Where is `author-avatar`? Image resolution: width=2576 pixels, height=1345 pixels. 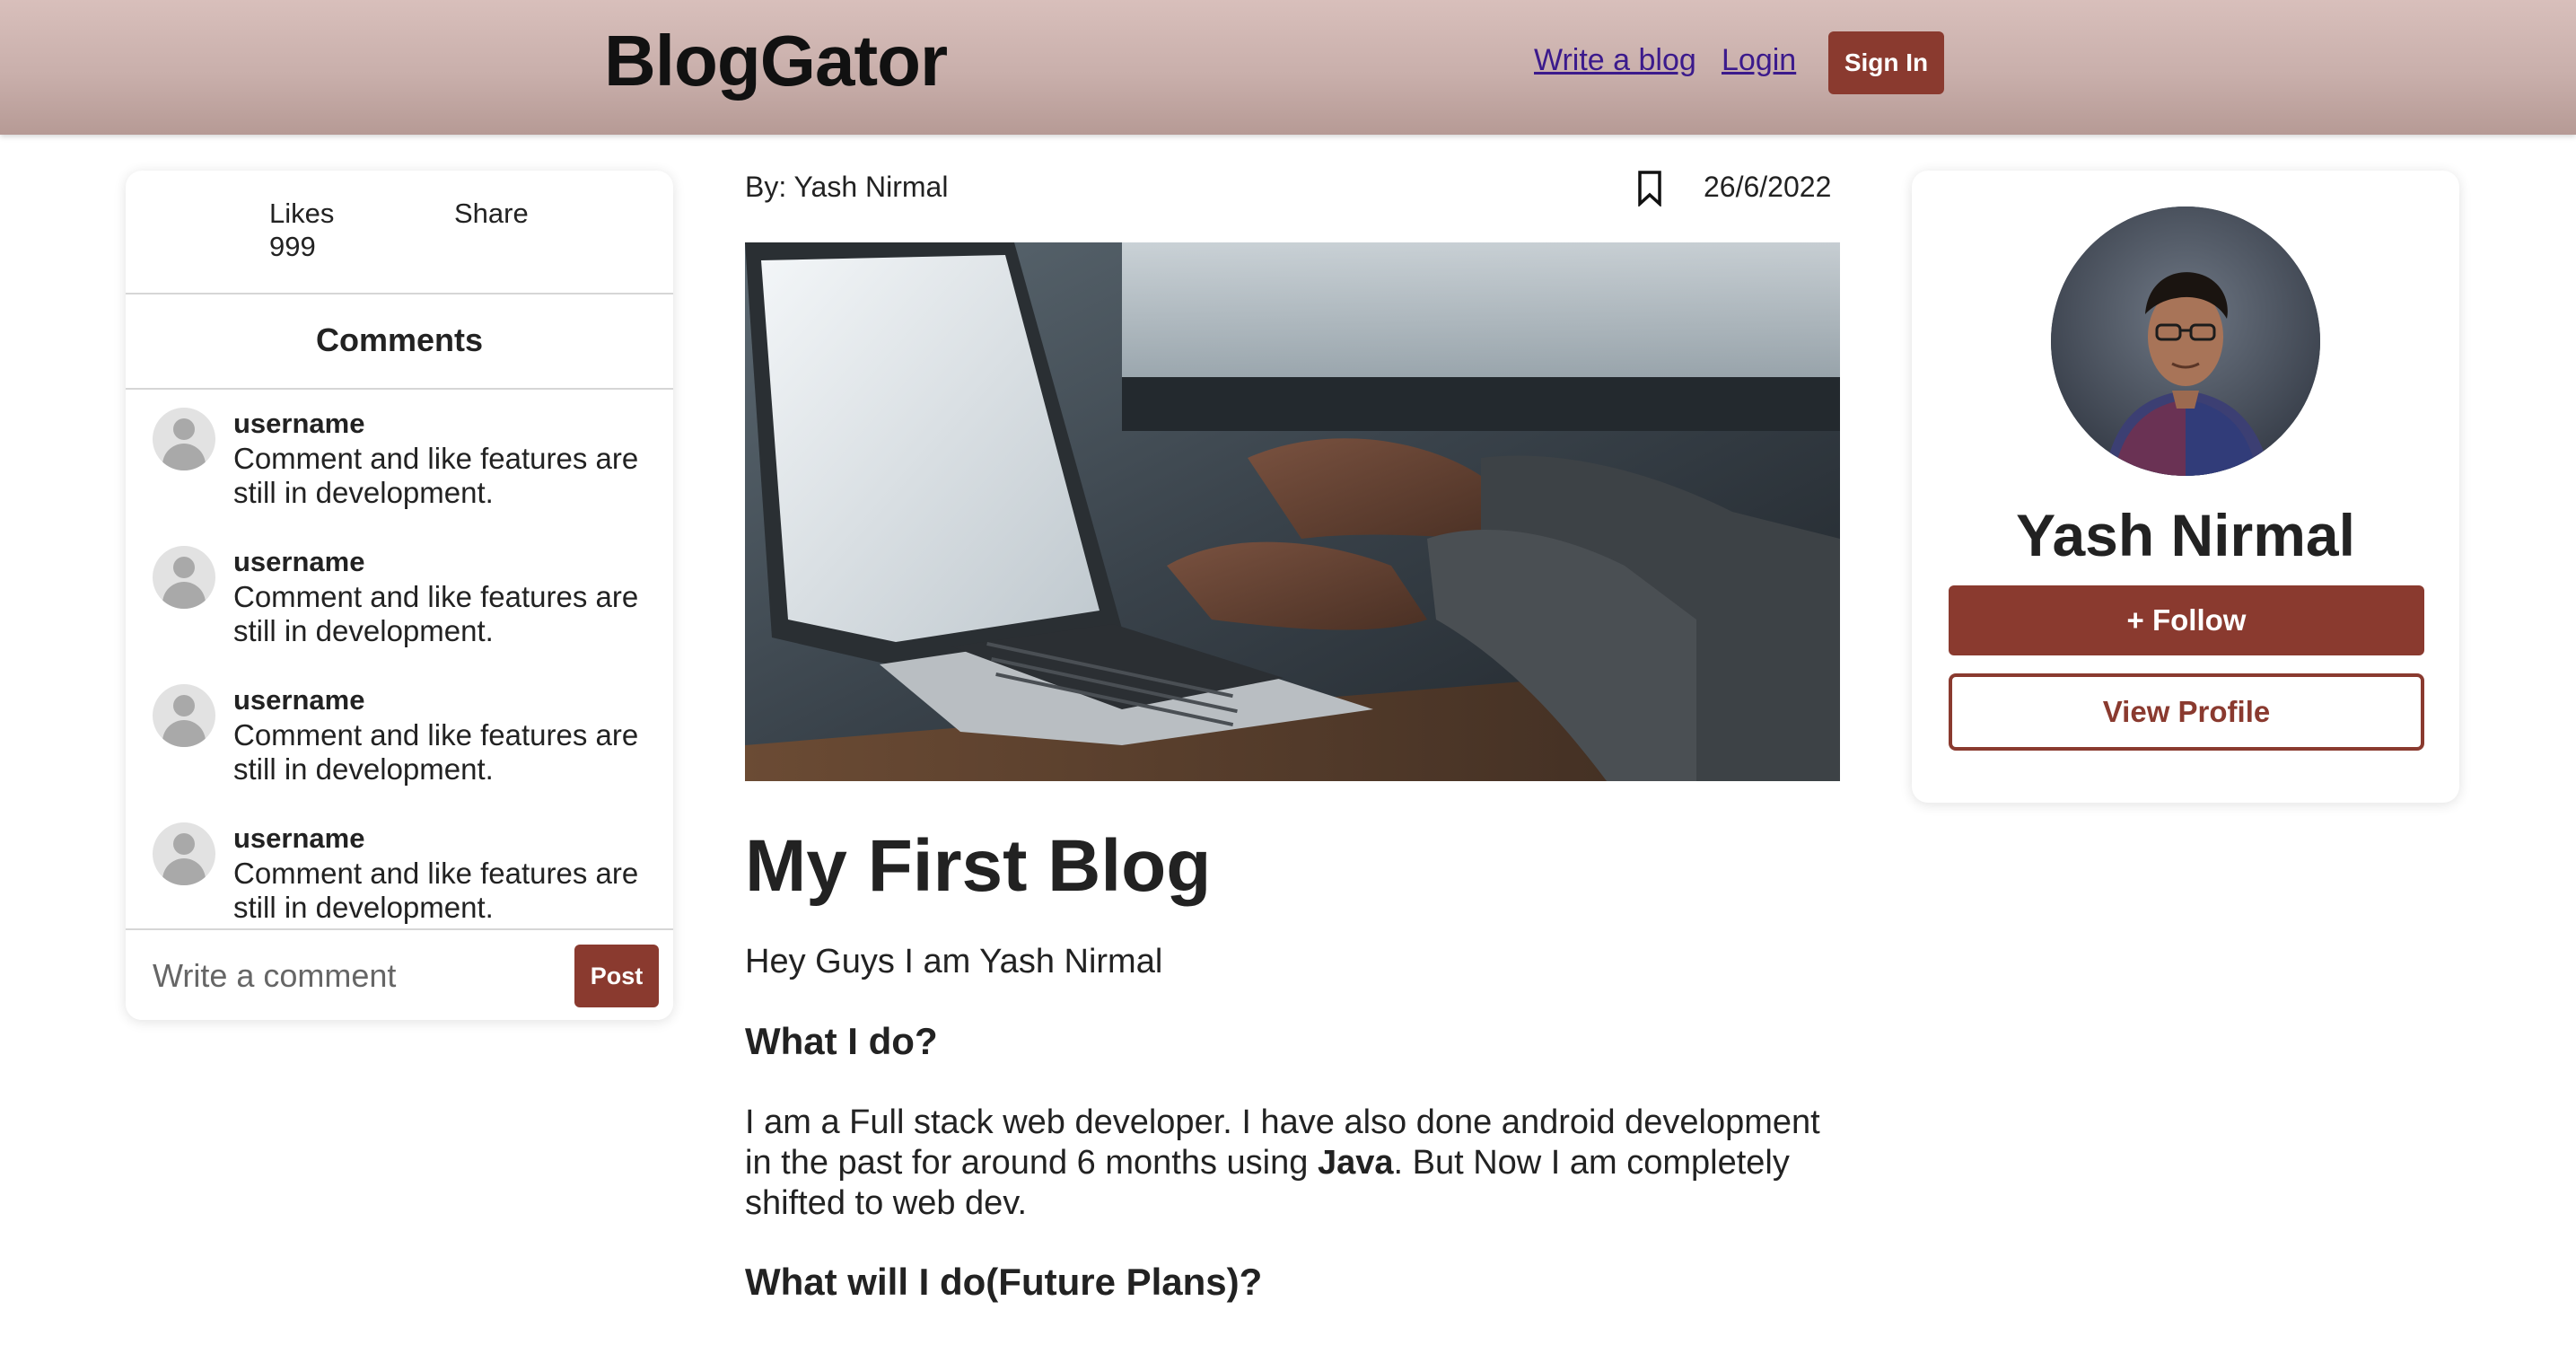 author-avatar is located at coordinates (2185, 341).